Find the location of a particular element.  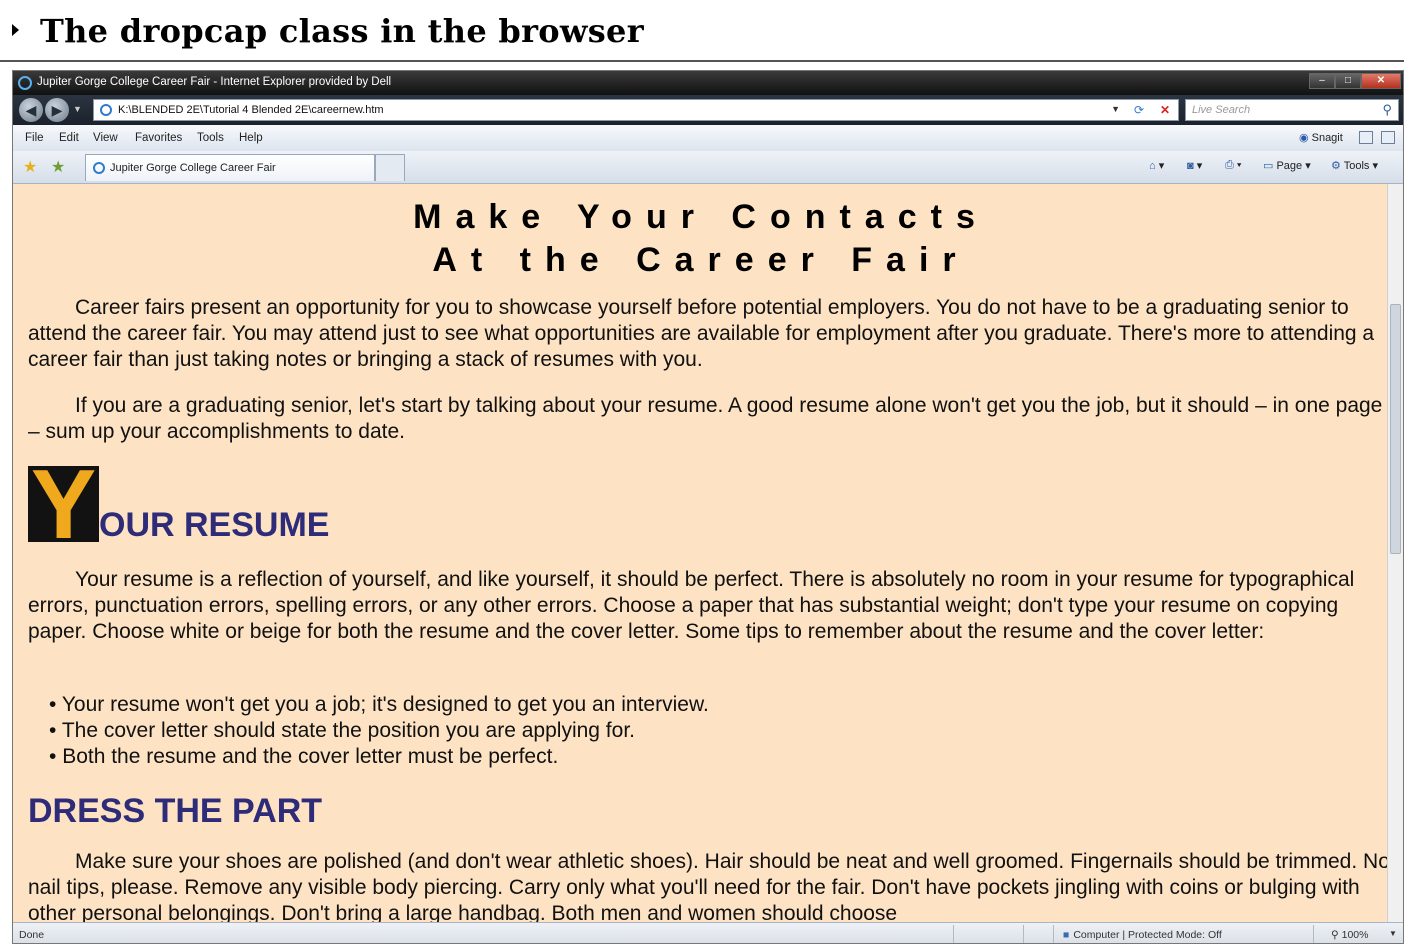

maximize-button: □ is located at coordinates (1348, 81).